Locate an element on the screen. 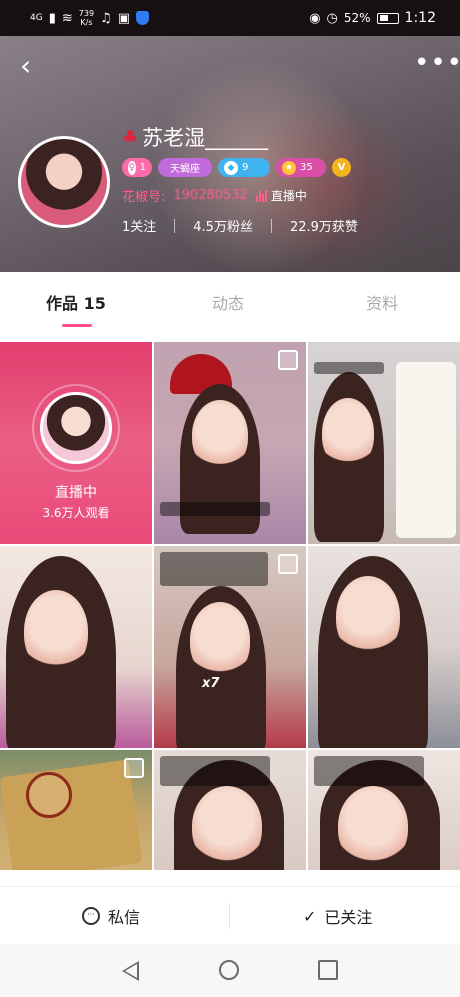 Image resolution: width=460 pixels, height=997 pixels. live-card: 直播中 3.6万人观看 is located at coordinates (76, 443).